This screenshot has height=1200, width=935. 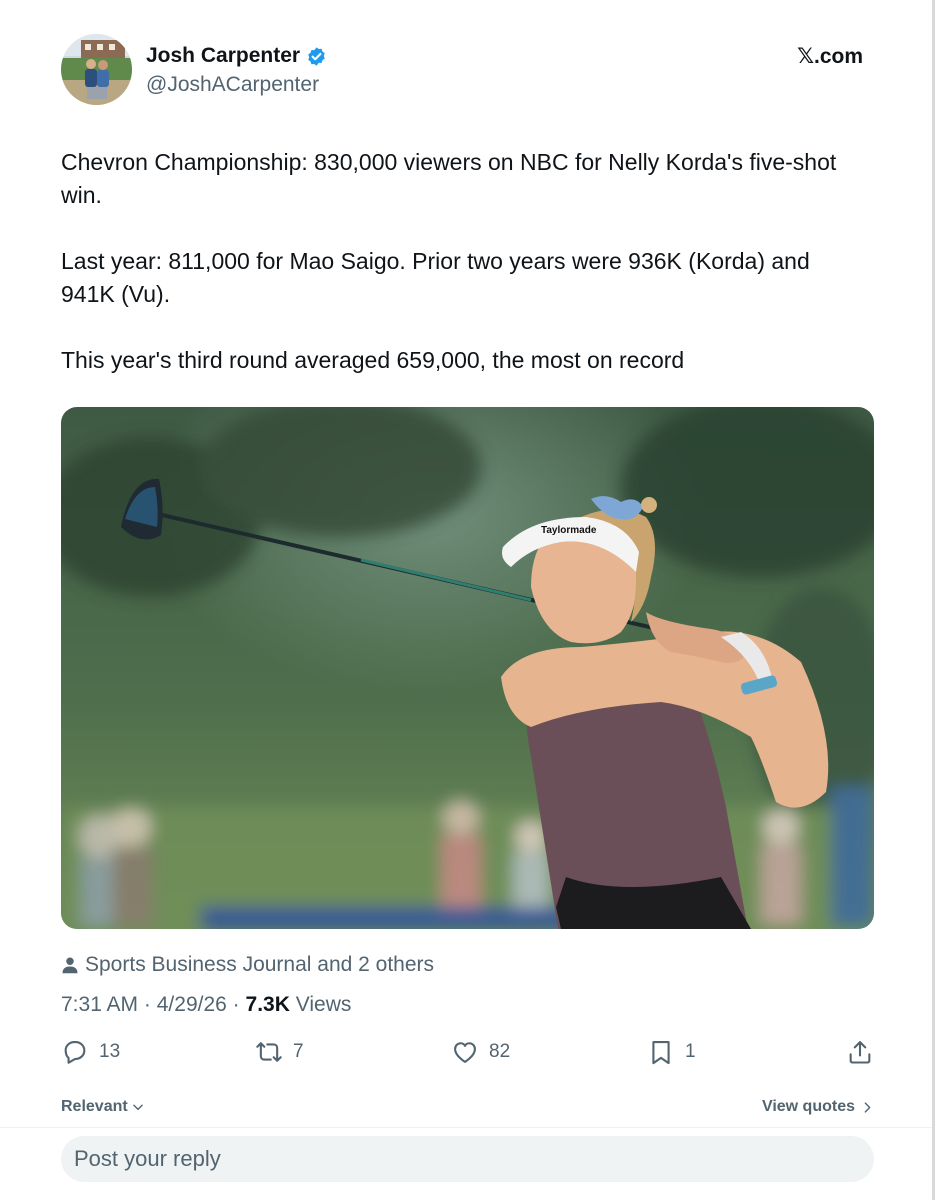 What do you see at coordinates (500, 1051) in the screenshot?
I see `like-count: 82` at bounding box center [500, 1051].